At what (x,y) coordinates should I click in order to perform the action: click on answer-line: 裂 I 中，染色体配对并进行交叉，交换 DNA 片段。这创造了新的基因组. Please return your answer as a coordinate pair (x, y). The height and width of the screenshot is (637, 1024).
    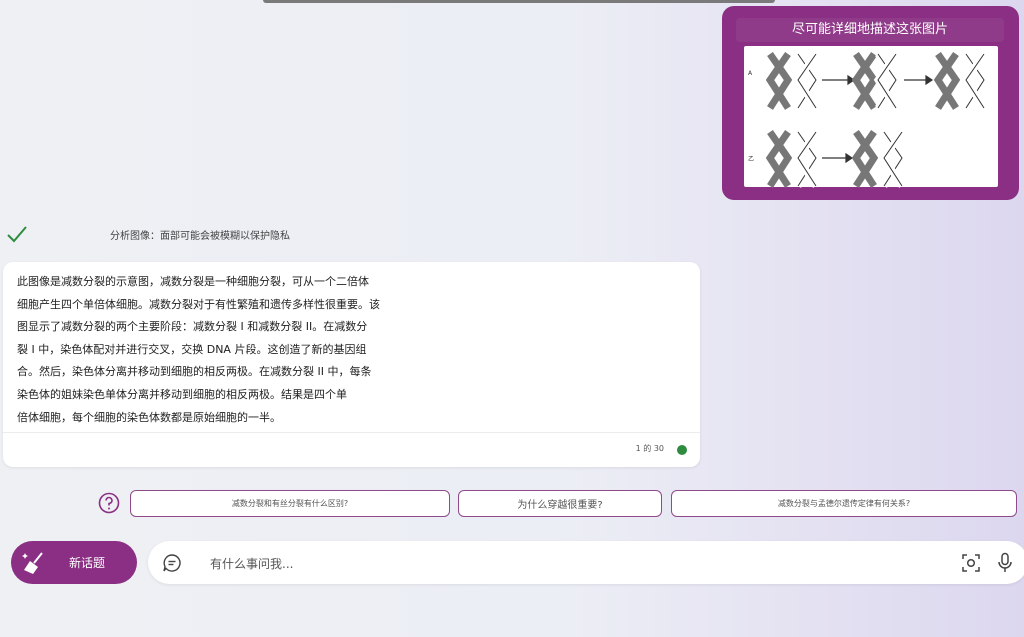
    Looking at the image, I should click on (192, 349).